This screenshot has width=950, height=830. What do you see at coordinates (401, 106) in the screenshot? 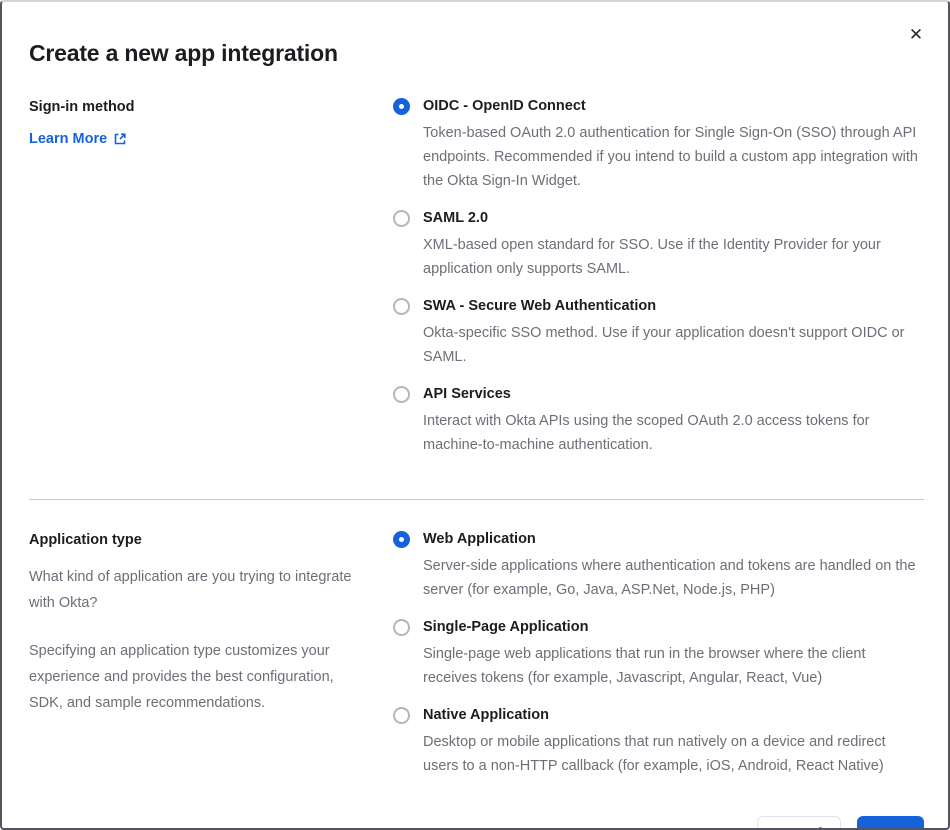
I see `radio-oidc` at bounding box center [401, 106].